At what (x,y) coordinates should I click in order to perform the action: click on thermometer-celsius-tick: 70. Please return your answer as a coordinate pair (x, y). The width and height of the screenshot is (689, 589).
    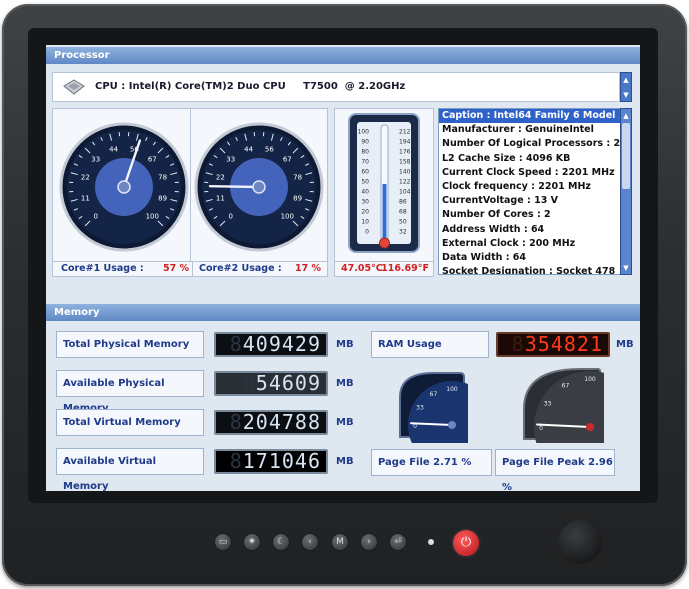
    Looking at the image, I should click on (365, 162).